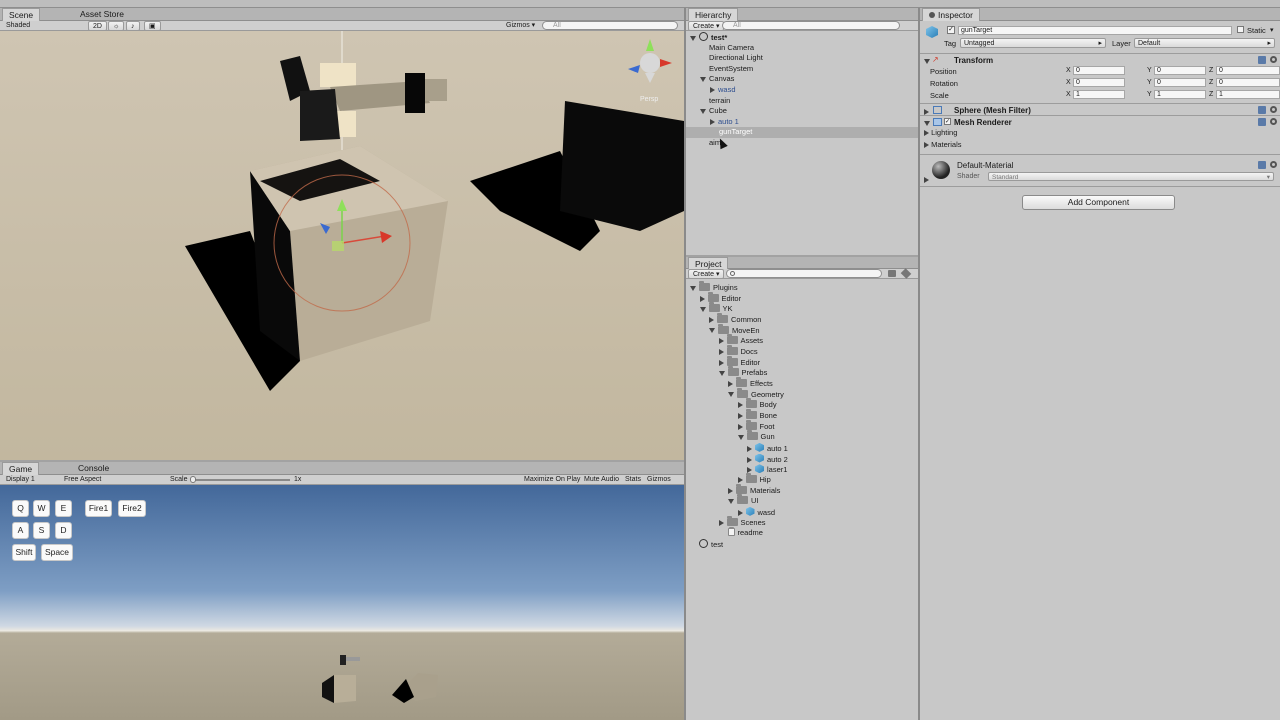 The width and height of the screenshot is (1280, 720). I want to click on tab-console: Console, so click(93, 468).